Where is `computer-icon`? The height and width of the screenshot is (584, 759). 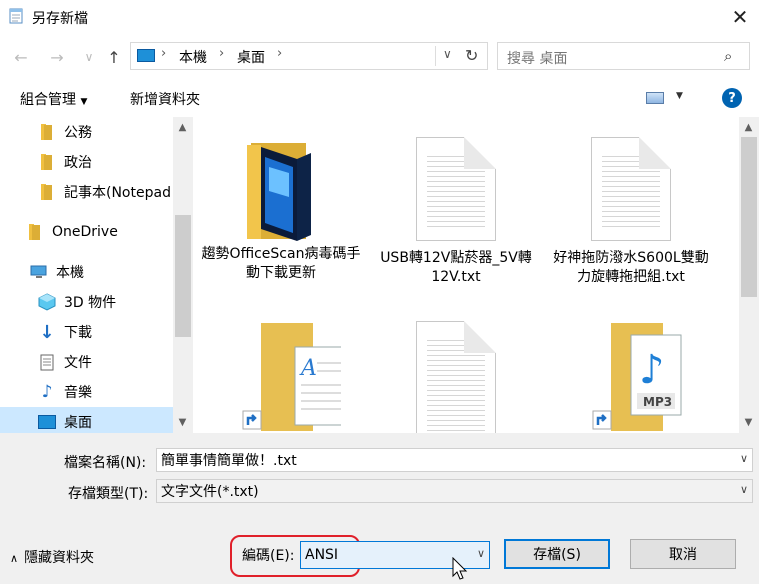
computer-icon is located at coordinates (39, 272).